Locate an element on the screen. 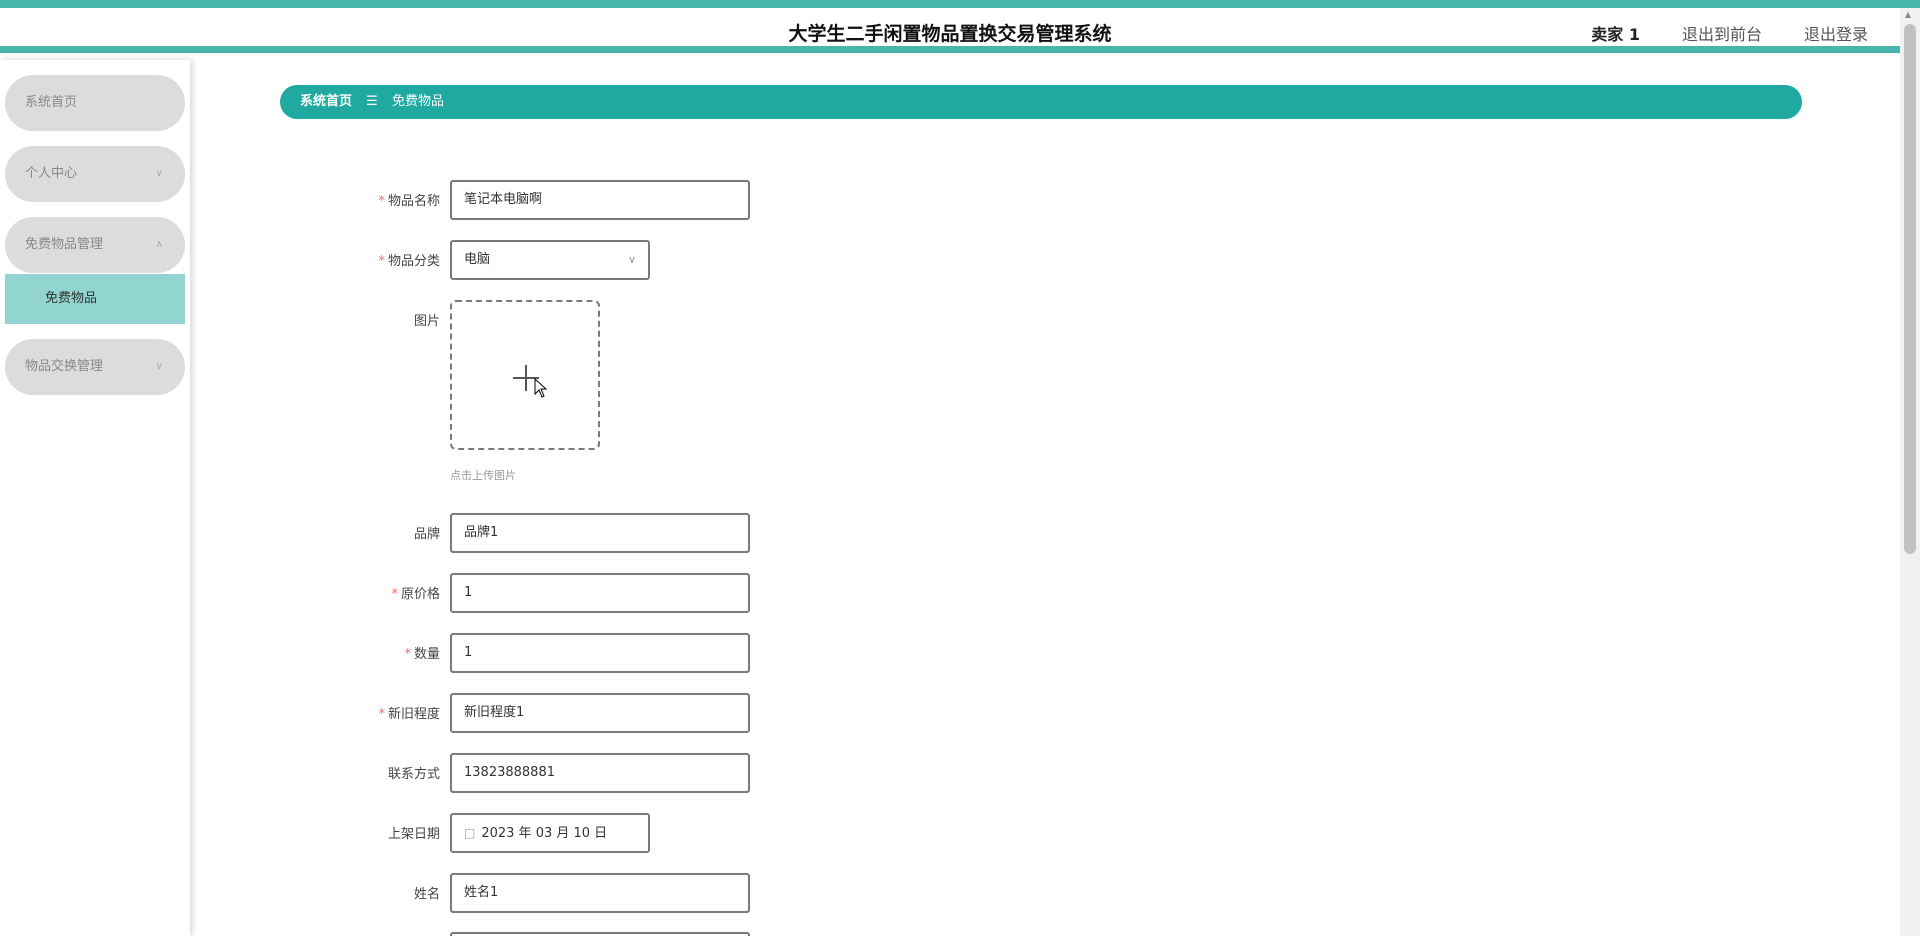 This screenshot has height=936, width=1920. sidebar-item-label: 个人中心 is located at coordinates (51, 173).